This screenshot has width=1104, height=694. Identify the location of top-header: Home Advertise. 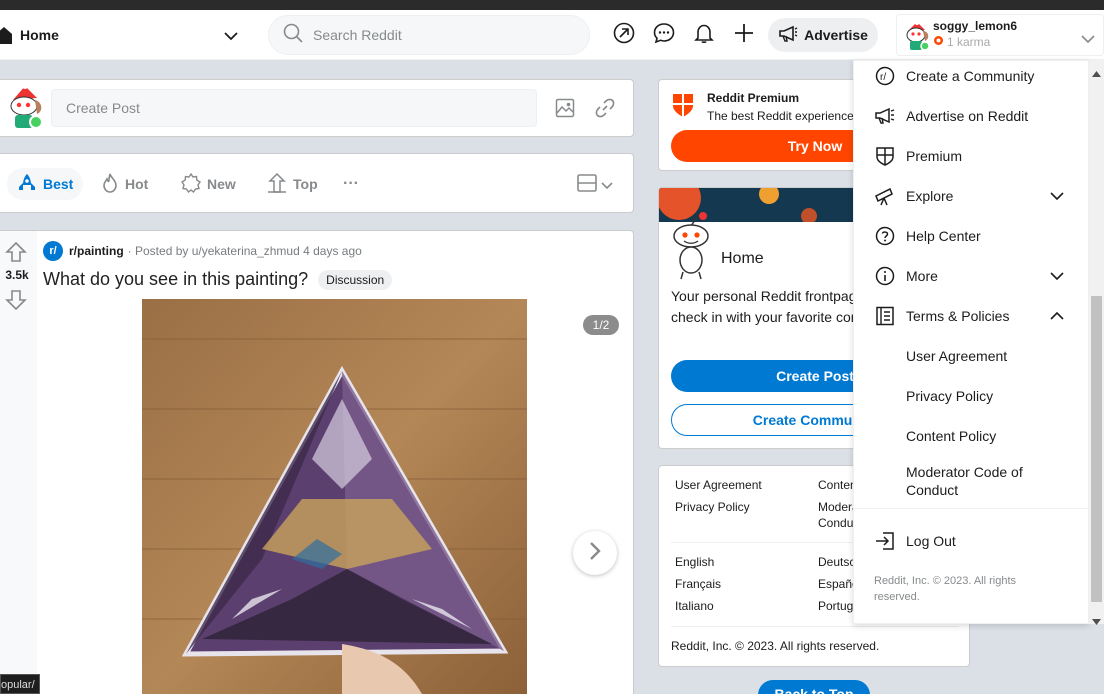
(552, 35).